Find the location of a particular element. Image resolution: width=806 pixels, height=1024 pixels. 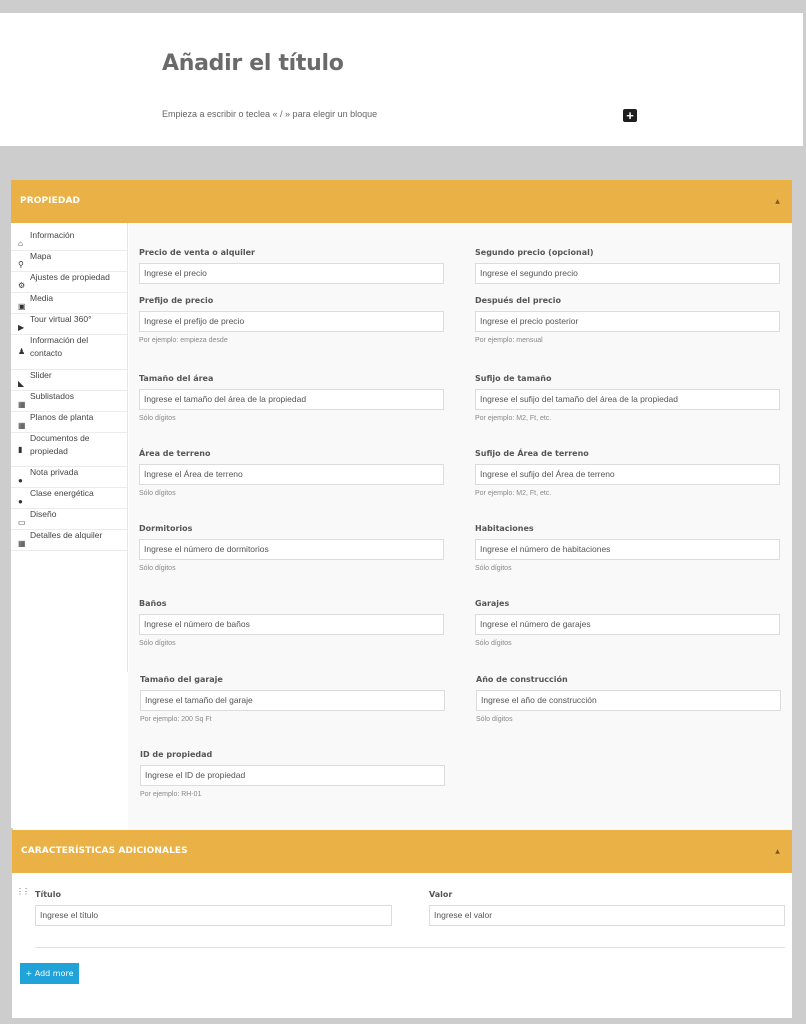

caracteristicas-panel-header: CARACTERÍSTICAS ADICIONALES ▲ is located at coordinates (402, 851).